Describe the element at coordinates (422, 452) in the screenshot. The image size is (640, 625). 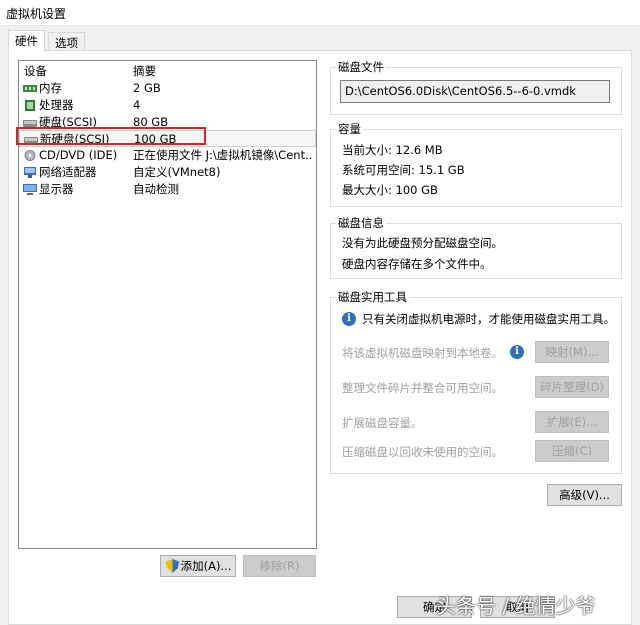
I see `compact-description: 压缩磁盘以回收未使用的空间。` at that location.